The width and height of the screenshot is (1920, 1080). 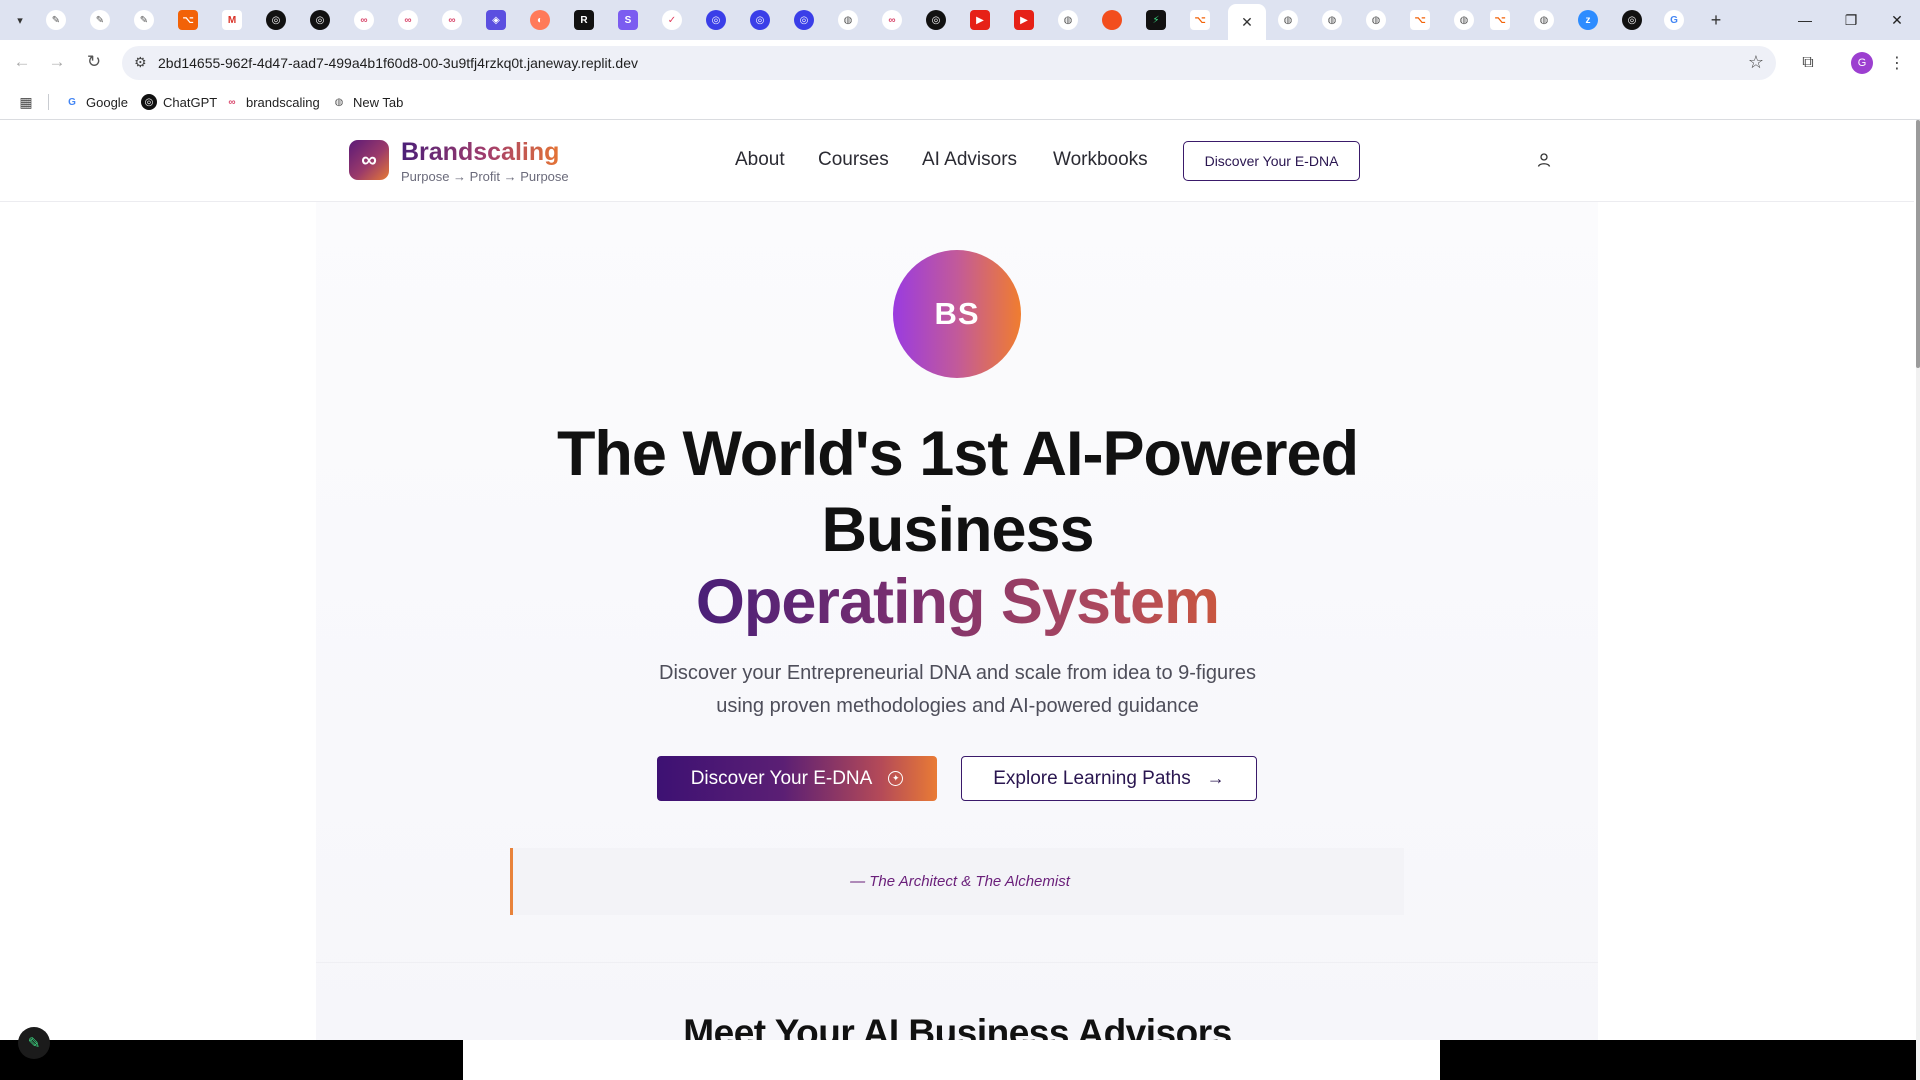 What do you see at coordinates (628, 20) in the screenshot?
I see `tab-favicon: S` at bounding box center [628, 20].